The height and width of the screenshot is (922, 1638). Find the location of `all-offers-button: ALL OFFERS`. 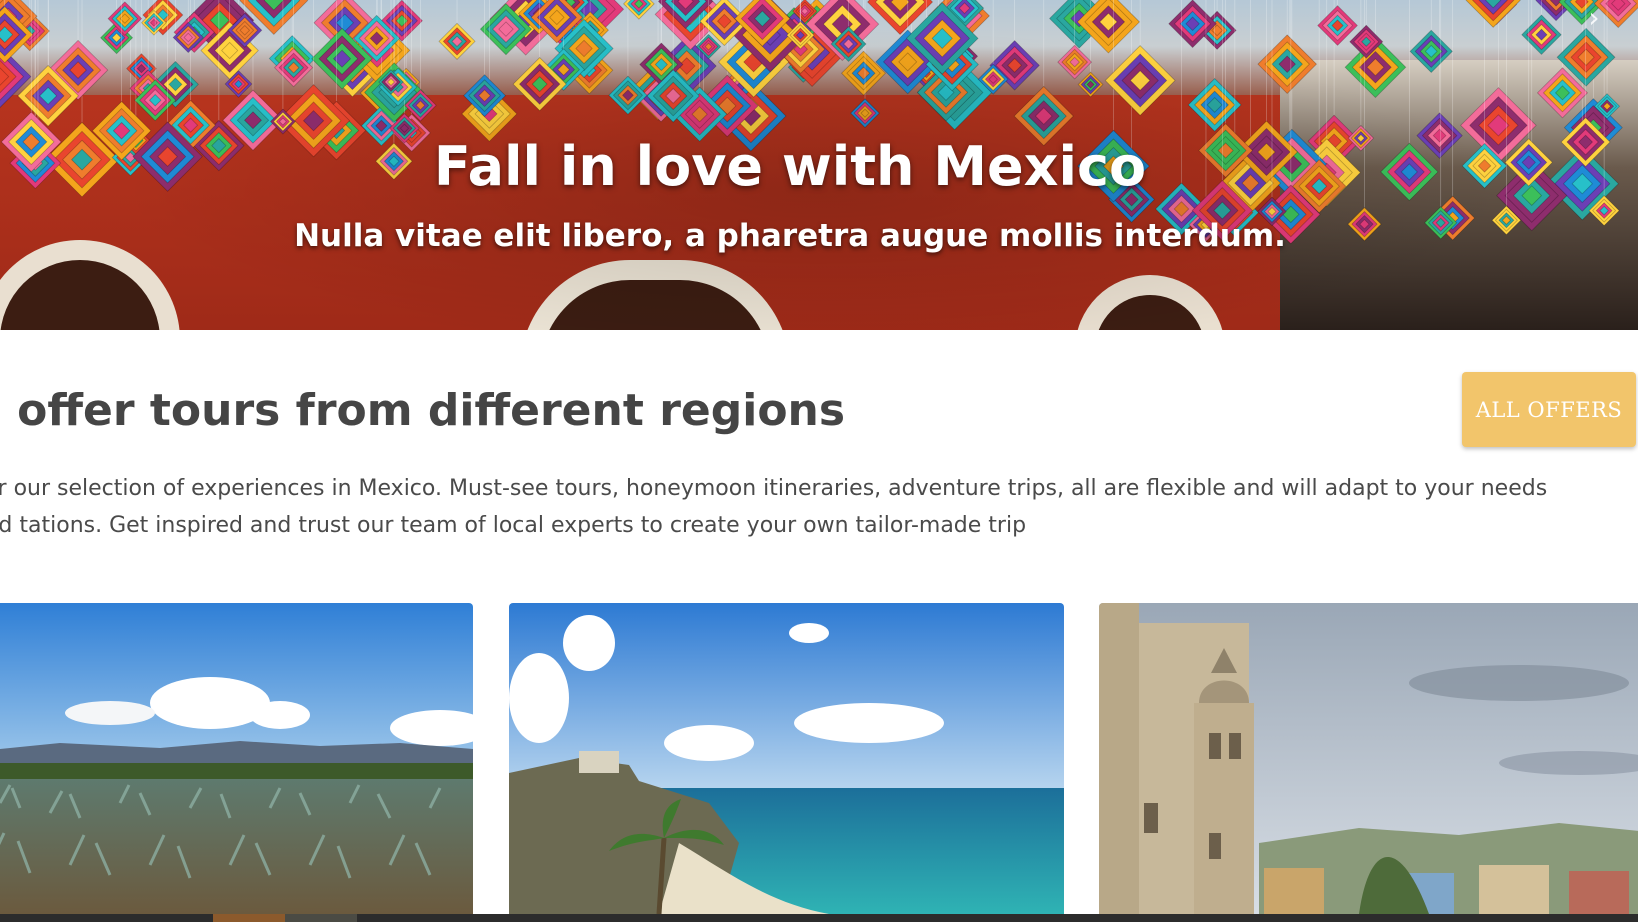

all-offers-button: ALL OFFERS is located at coordinates (1549, 409).